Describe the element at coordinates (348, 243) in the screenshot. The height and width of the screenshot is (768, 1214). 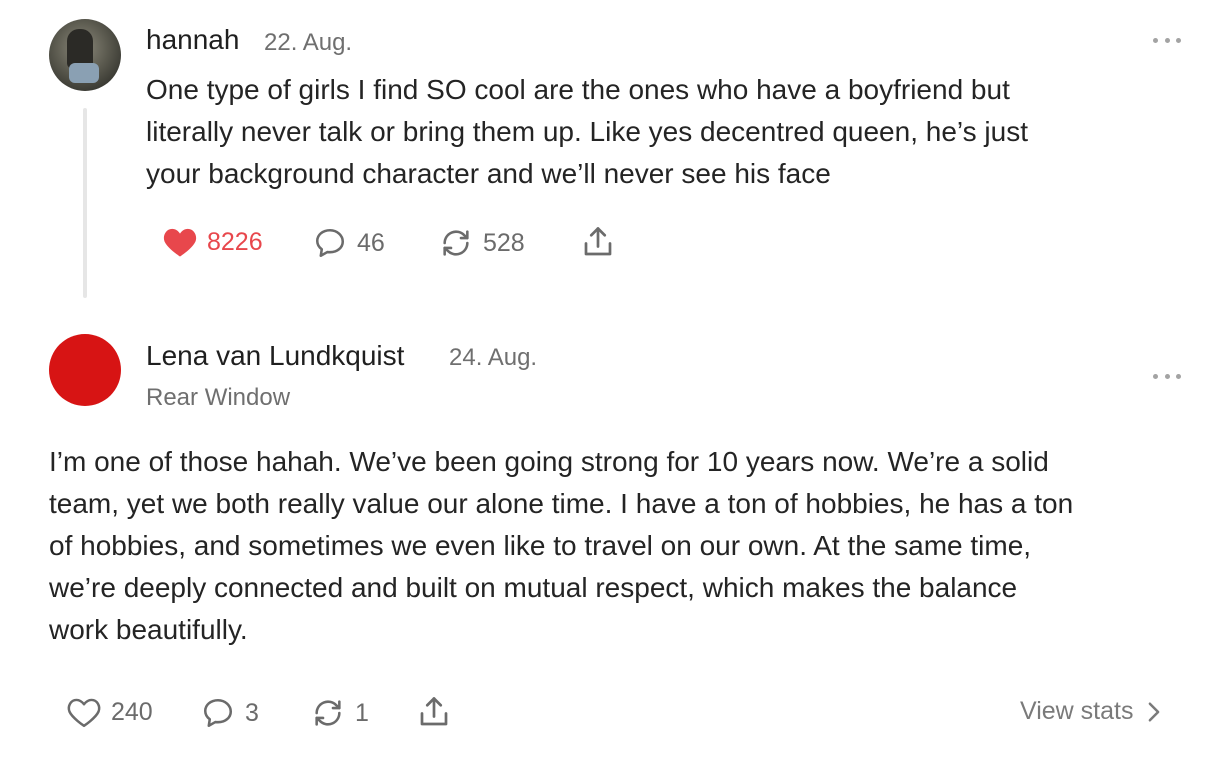
I see `comment-button: 46` at that location.